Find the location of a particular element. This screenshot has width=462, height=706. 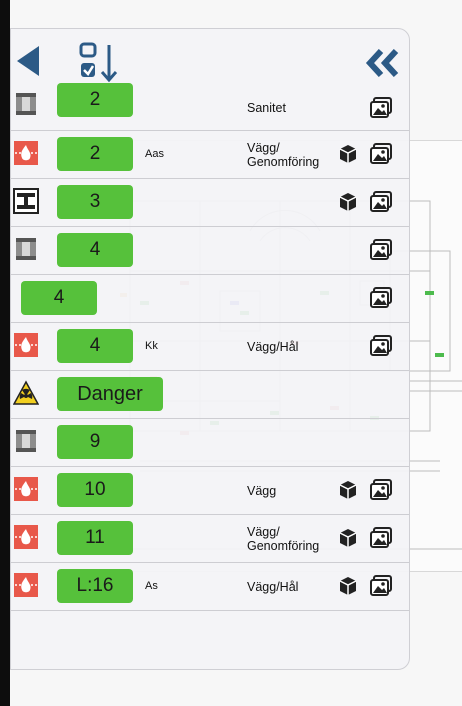

list-item: 3 is located at coordinates (210, 203).